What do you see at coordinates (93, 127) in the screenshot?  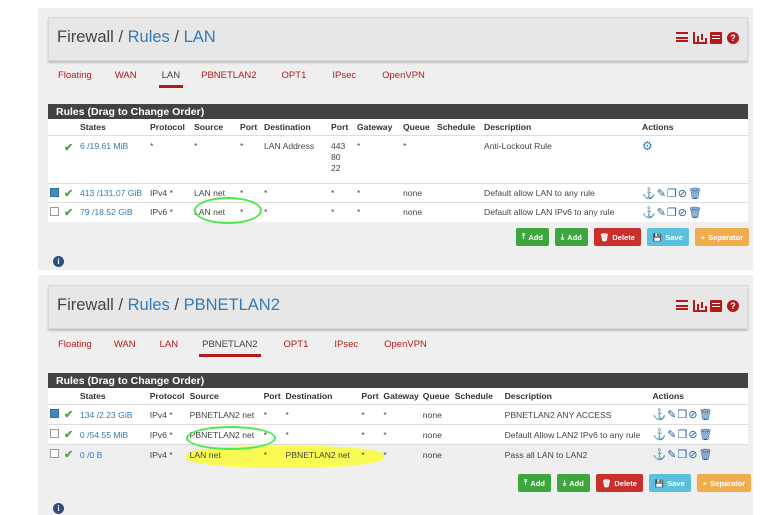 I see `col-states: States` at bounding box center [93, 127].